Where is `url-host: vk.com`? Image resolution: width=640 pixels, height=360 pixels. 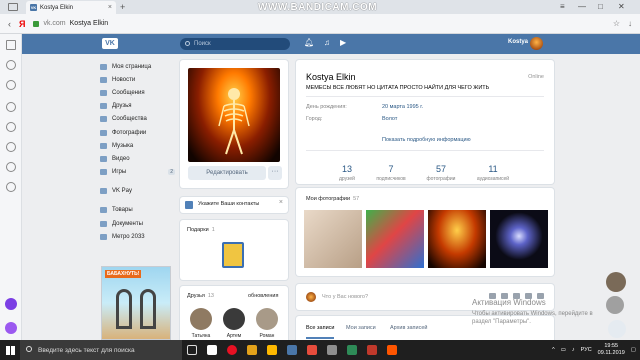
url-host: vk.com is located at coordinates (54, 23).